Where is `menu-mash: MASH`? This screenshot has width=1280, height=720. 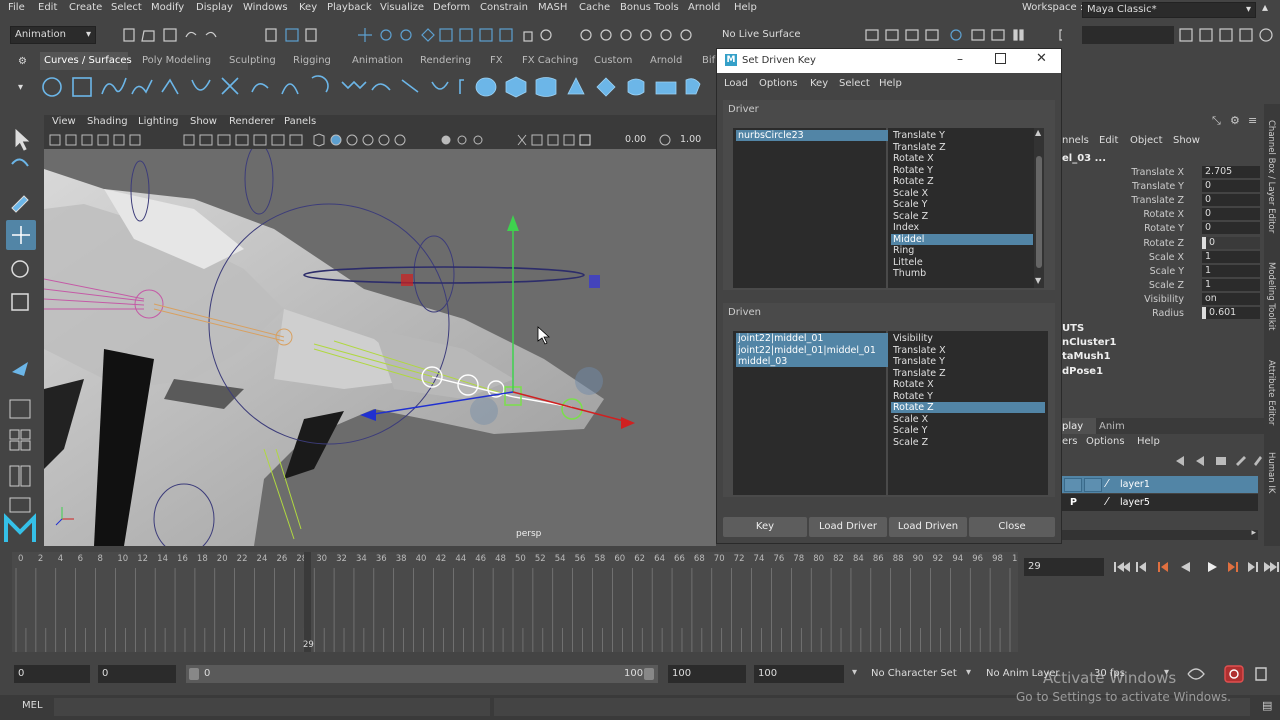
menu-mash: MASH is located at coordinates (552, 7).